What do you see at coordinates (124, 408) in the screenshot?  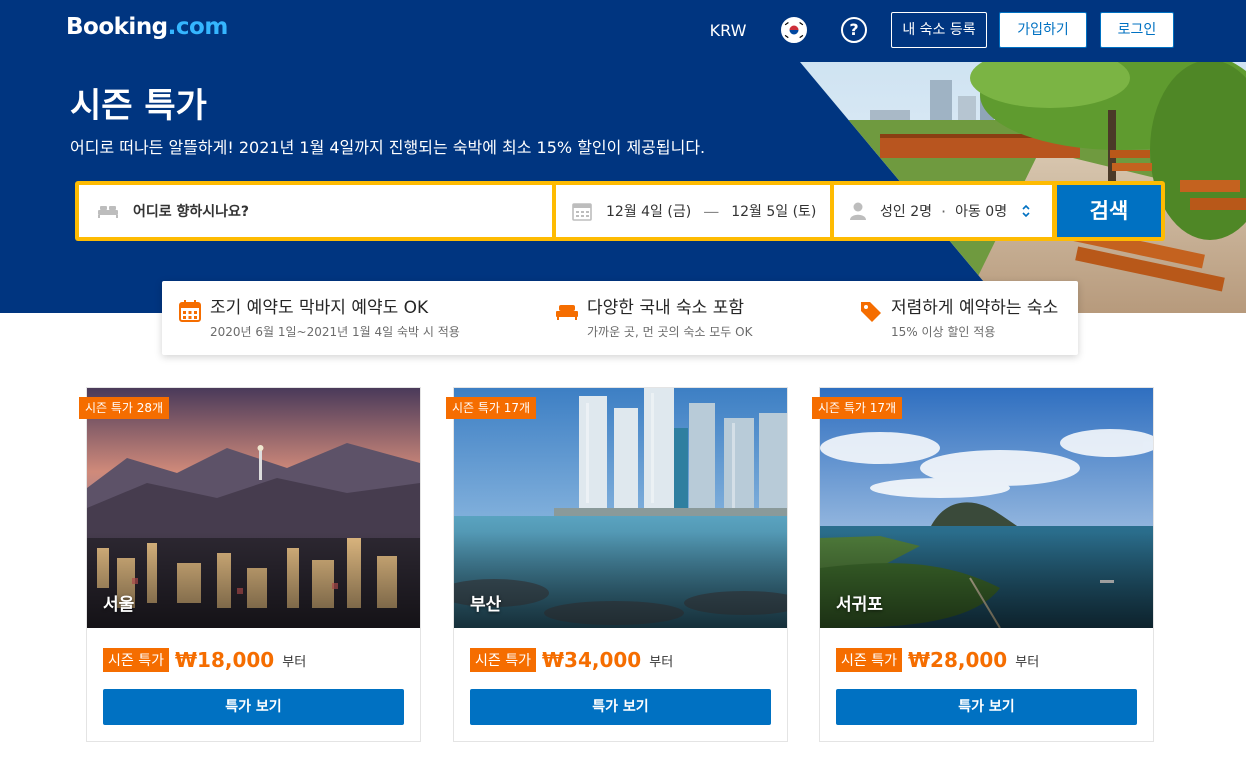 I see `deal-count-badge: 시즌 특가 28개` at bounding box center [124, 408].